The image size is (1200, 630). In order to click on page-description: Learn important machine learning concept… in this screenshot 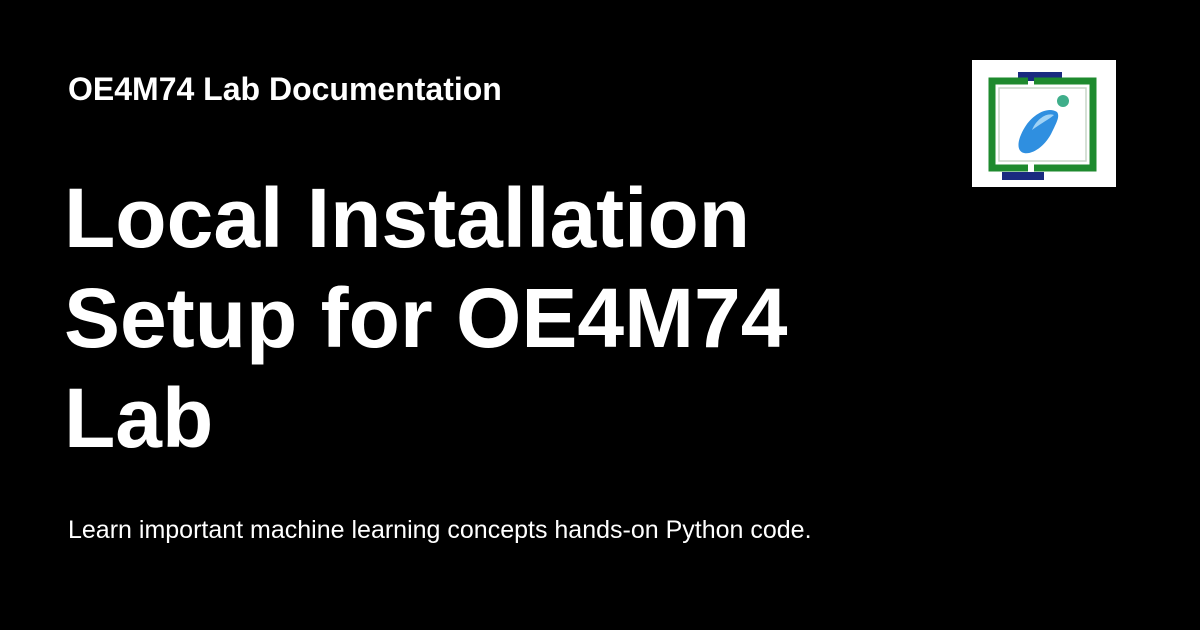, I will do `click(440, 530)`.